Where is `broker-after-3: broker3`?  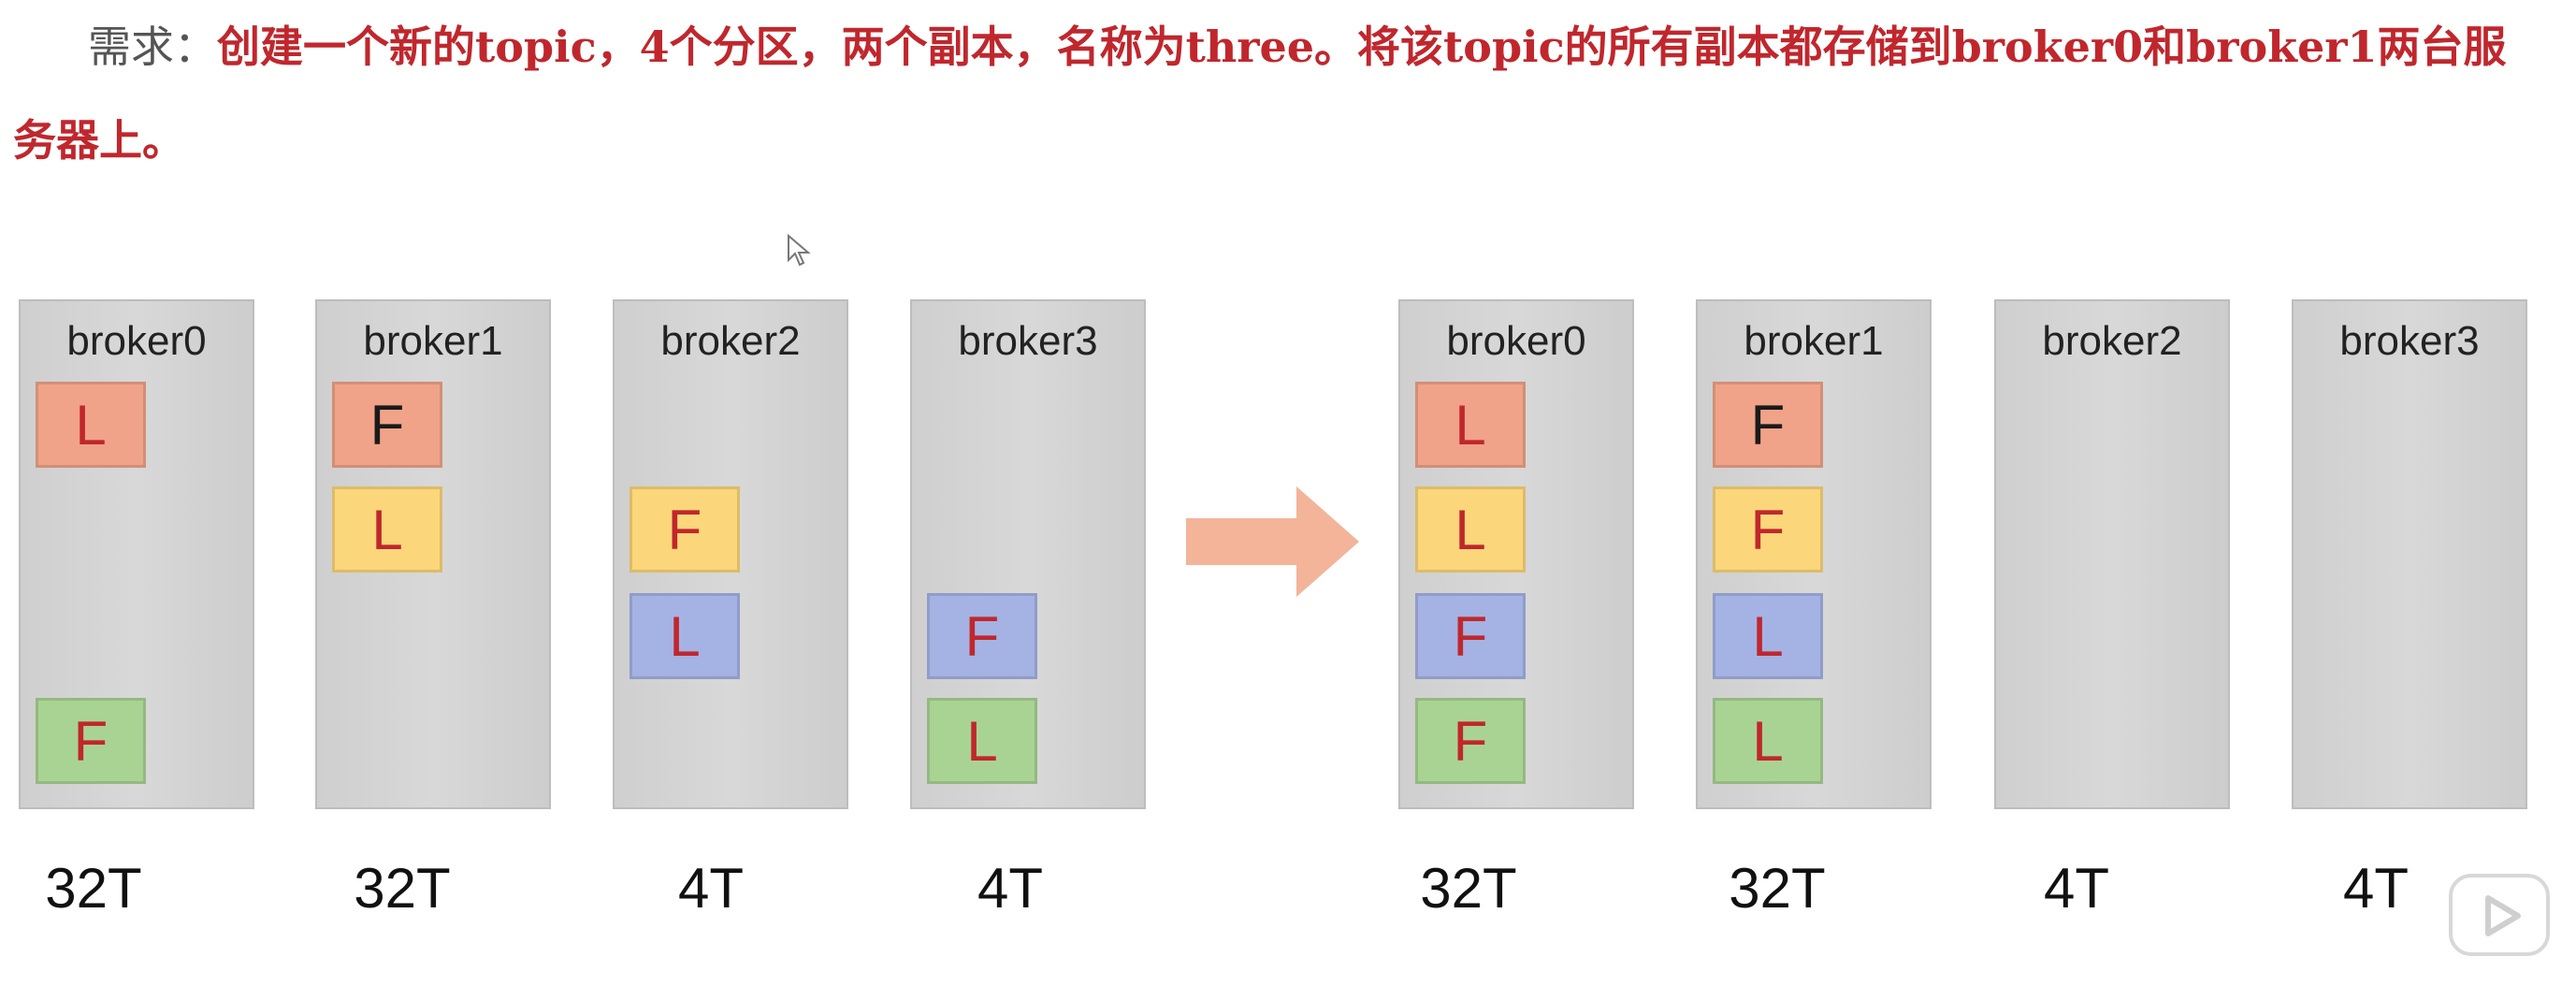 broker-after-3: broker3 is located at coordinates (2409, 554).